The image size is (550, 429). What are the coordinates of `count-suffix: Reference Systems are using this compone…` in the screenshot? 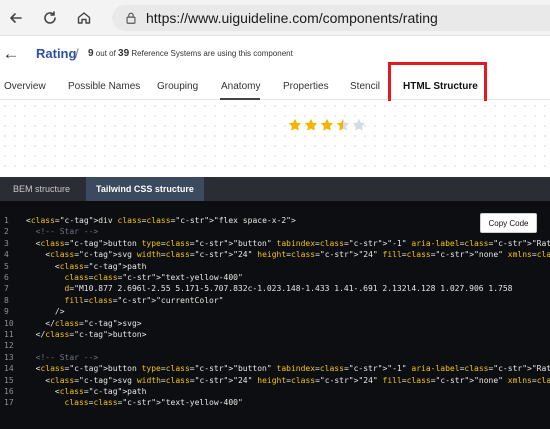 It's located at (212, 53).